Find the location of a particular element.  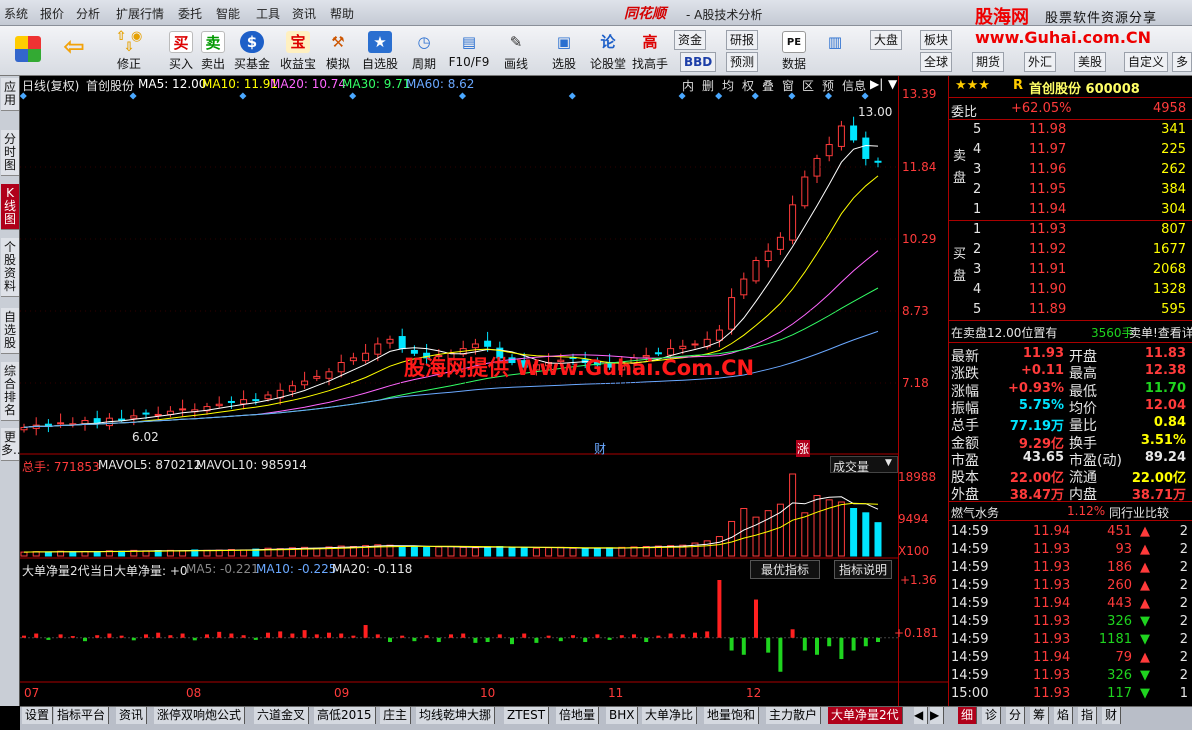

tab-scroll-left-icon: ◀ is located at coordinates (921, 715).